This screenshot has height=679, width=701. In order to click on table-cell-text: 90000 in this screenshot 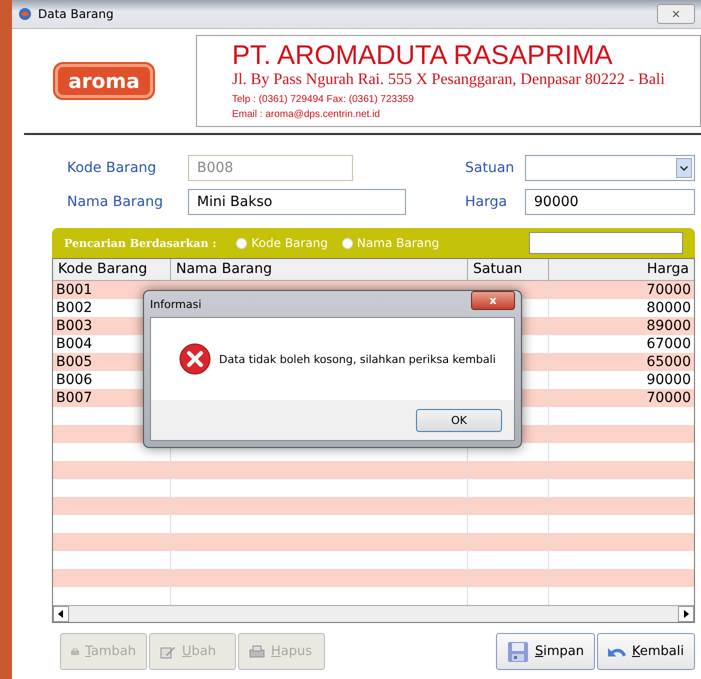, I will do `click(668, 380)`.